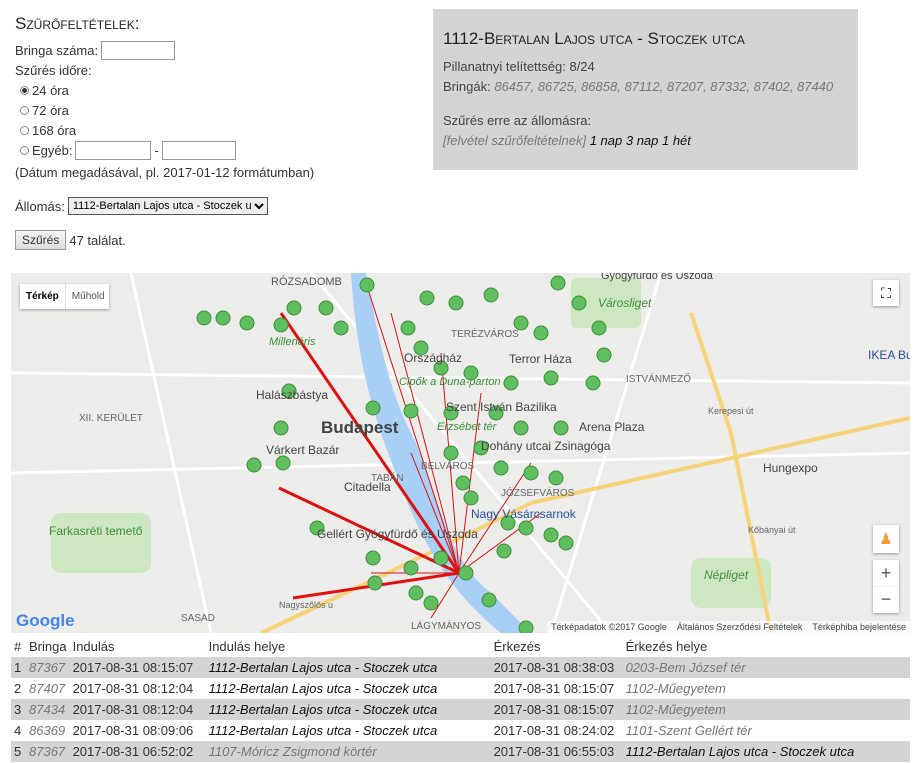 The width and height of the screenshot is (924, 763). Describe the element at coordinates (167, 206) in the screenshot. I see `station-select: 1112-Bertalan Lajos utca - Stoczek utca` at that location.